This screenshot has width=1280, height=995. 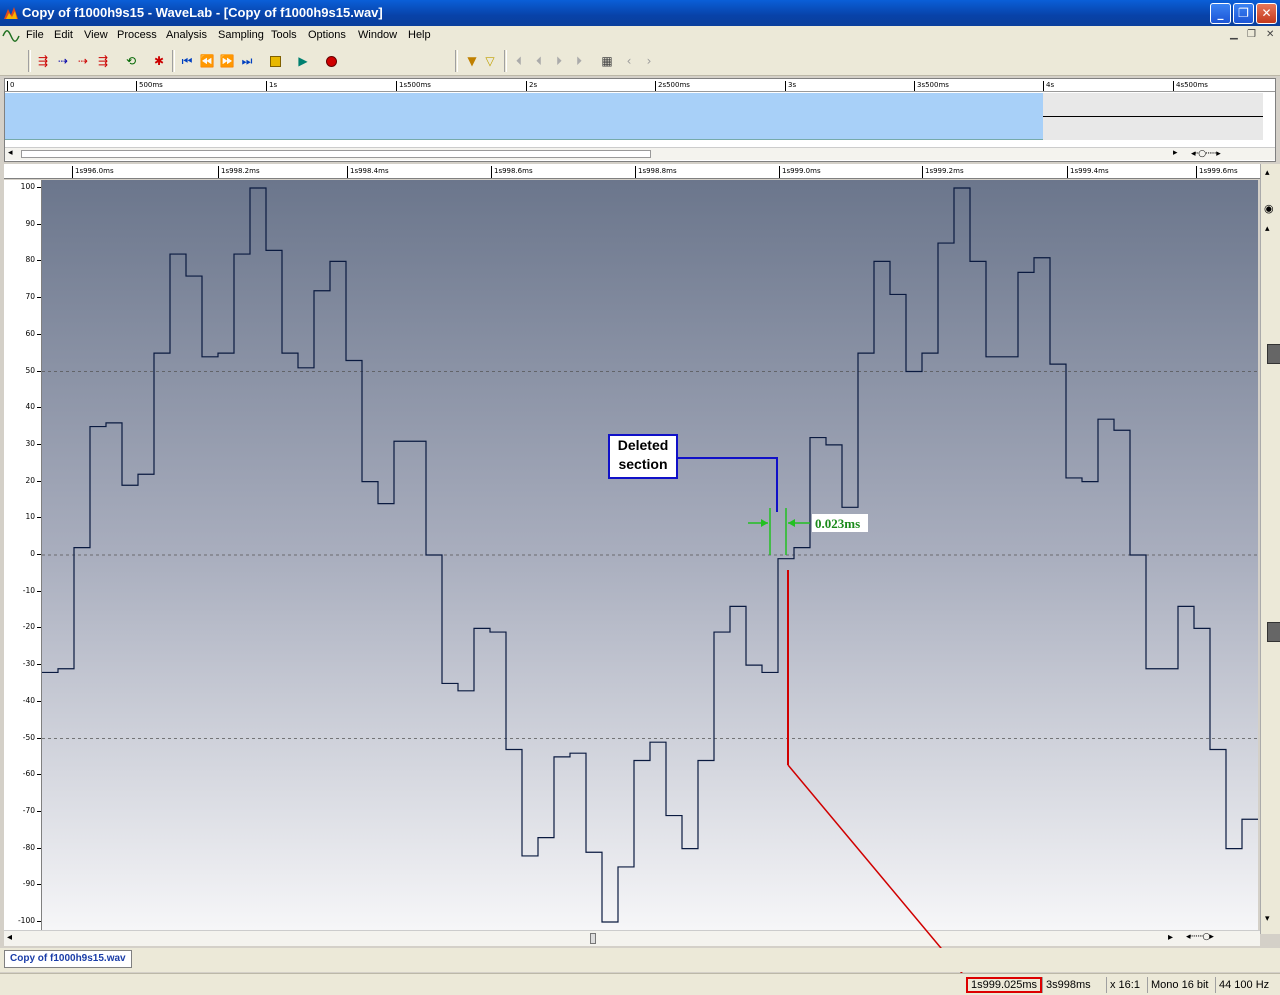 What do you see at coordinates (1243, 13) in the screenshot?
I see `restore-button: ❐` at bounding box center [1243, 13].